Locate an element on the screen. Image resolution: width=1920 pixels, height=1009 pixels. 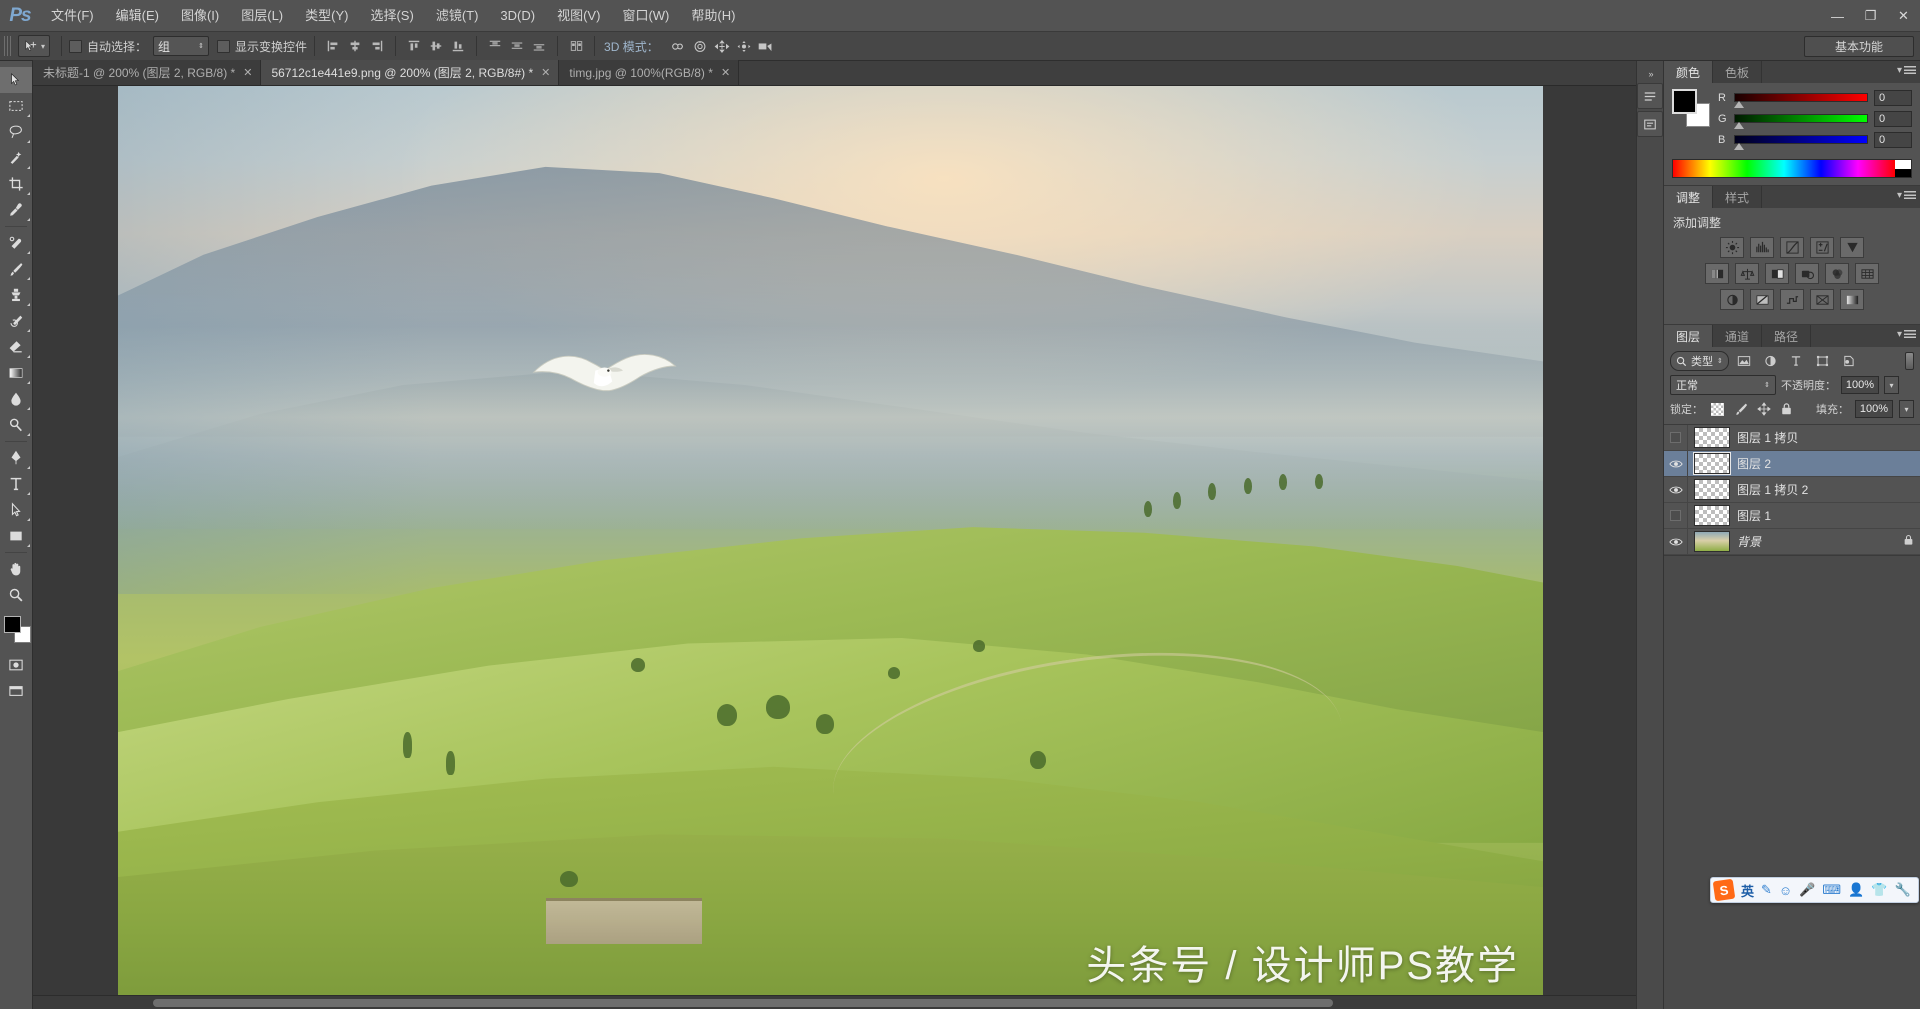
tools-icon: 🔧 is located at coordinates (1903, 890).